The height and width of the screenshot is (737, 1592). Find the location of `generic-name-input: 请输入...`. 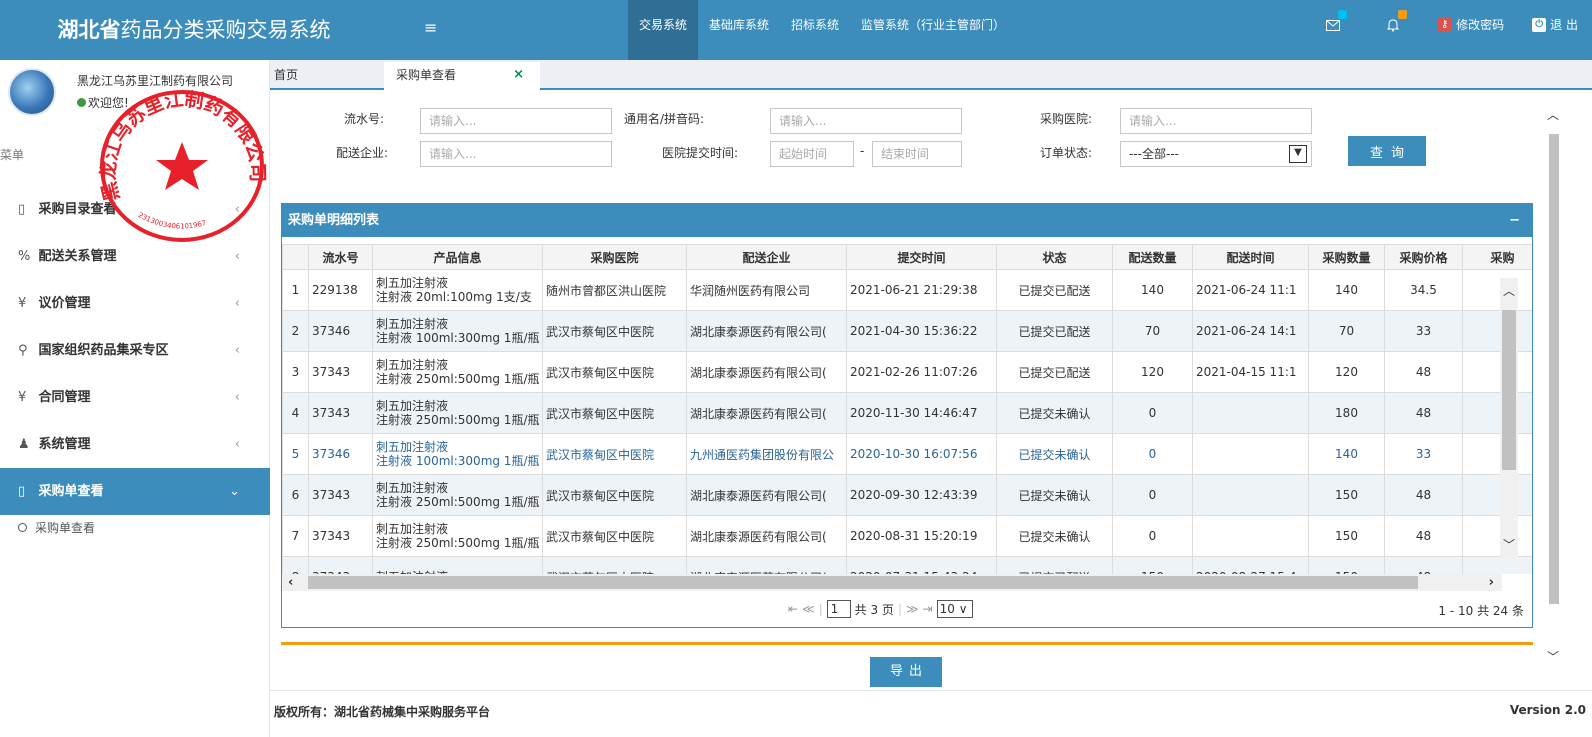

generic-name-input: 请输入... is located at coordinates (866, 121).